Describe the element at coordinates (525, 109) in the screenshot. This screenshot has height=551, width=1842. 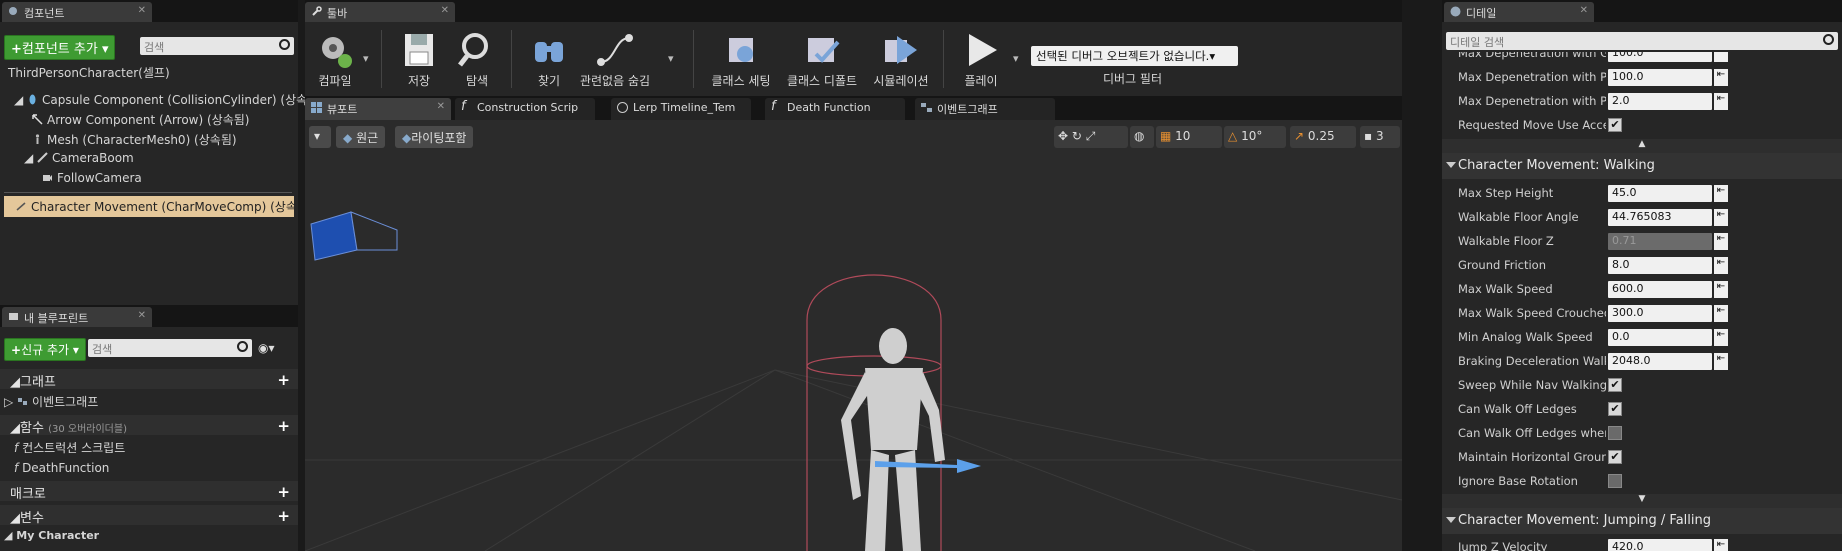
I see `tab-construction-script: f Construction Scrip` at that location.